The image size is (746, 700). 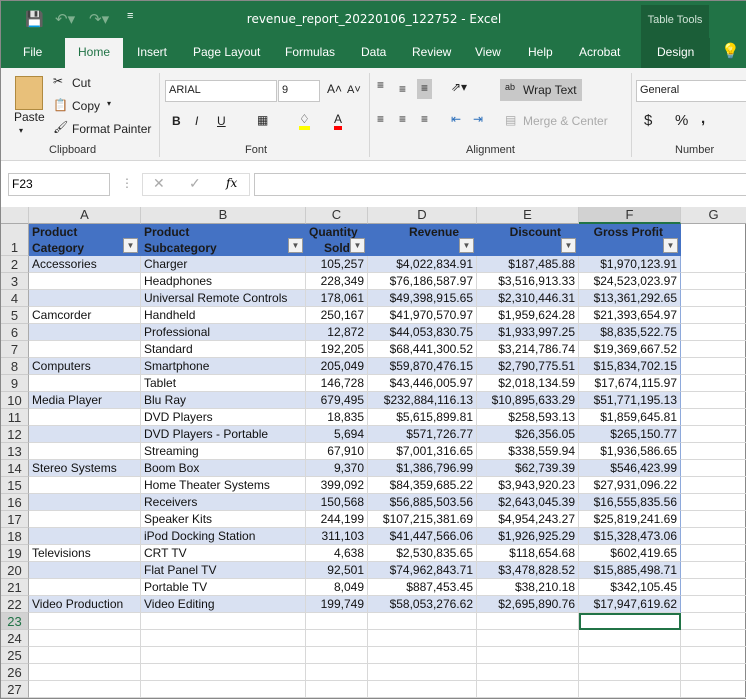 I want to click on table-cell: Headphones, so click(x=223, y=281).